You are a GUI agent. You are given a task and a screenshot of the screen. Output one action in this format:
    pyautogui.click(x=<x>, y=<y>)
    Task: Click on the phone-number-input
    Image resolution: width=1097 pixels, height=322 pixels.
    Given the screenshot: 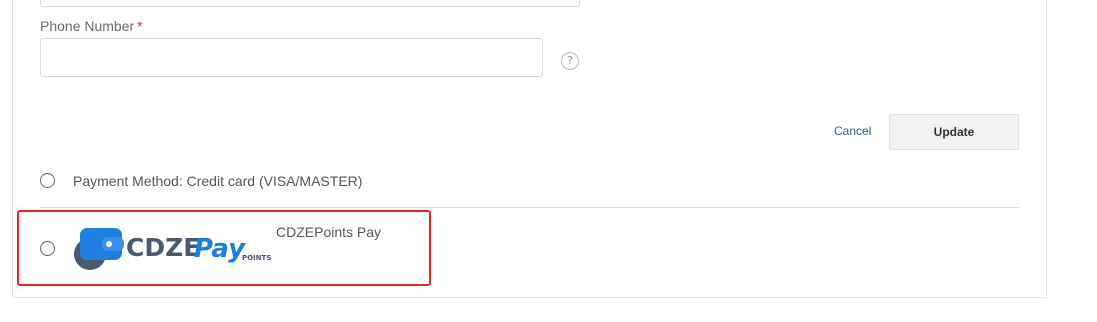 What is the action you would take?
    pyautogui.click(x=291, y=57)
    